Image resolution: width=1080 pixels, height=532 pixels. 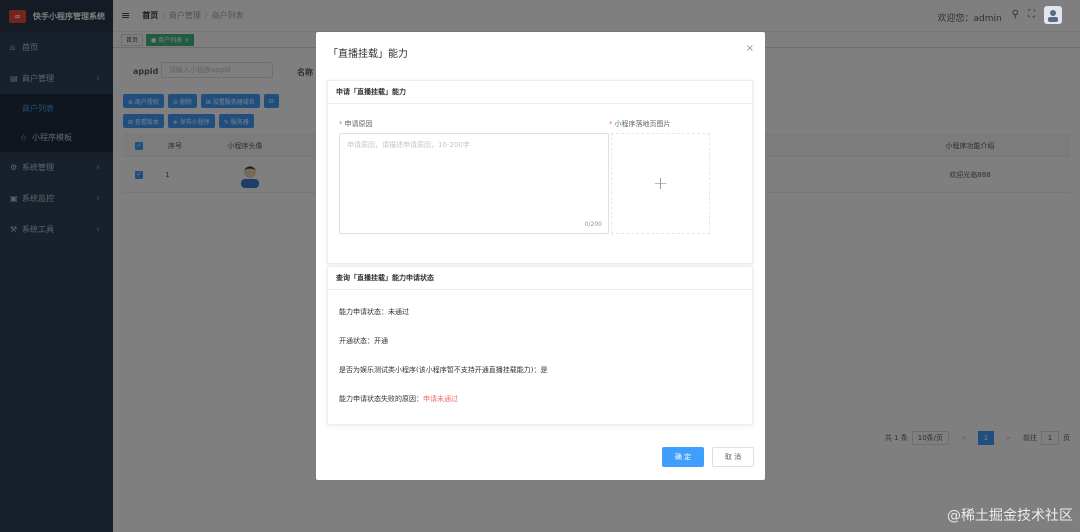 I want to click on open-status-value: 开通, so click(x=381, y=341).